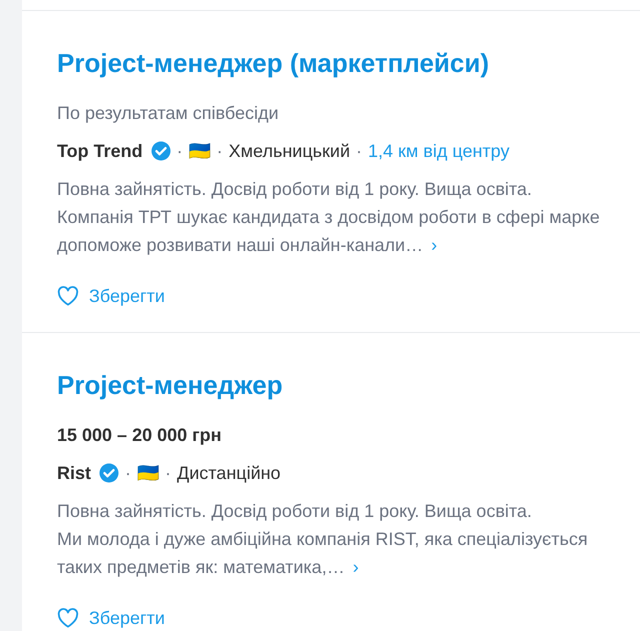  Describe the element at coordinates (348, 63) in the screenshot. I see `vacancy-title: Project-менеджер (маркетплейси)` at that location.